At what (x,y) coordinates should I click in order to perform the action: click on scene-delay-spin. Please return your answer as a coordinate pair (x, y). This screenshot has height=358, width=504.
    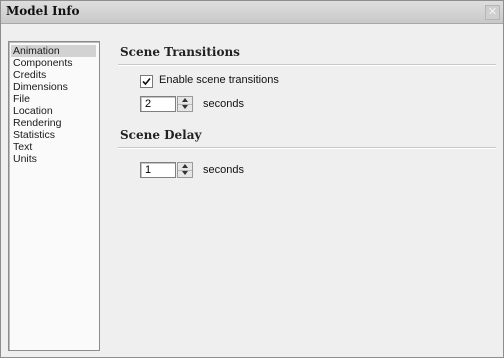
    Looking at the image, I should click on (185, 170).